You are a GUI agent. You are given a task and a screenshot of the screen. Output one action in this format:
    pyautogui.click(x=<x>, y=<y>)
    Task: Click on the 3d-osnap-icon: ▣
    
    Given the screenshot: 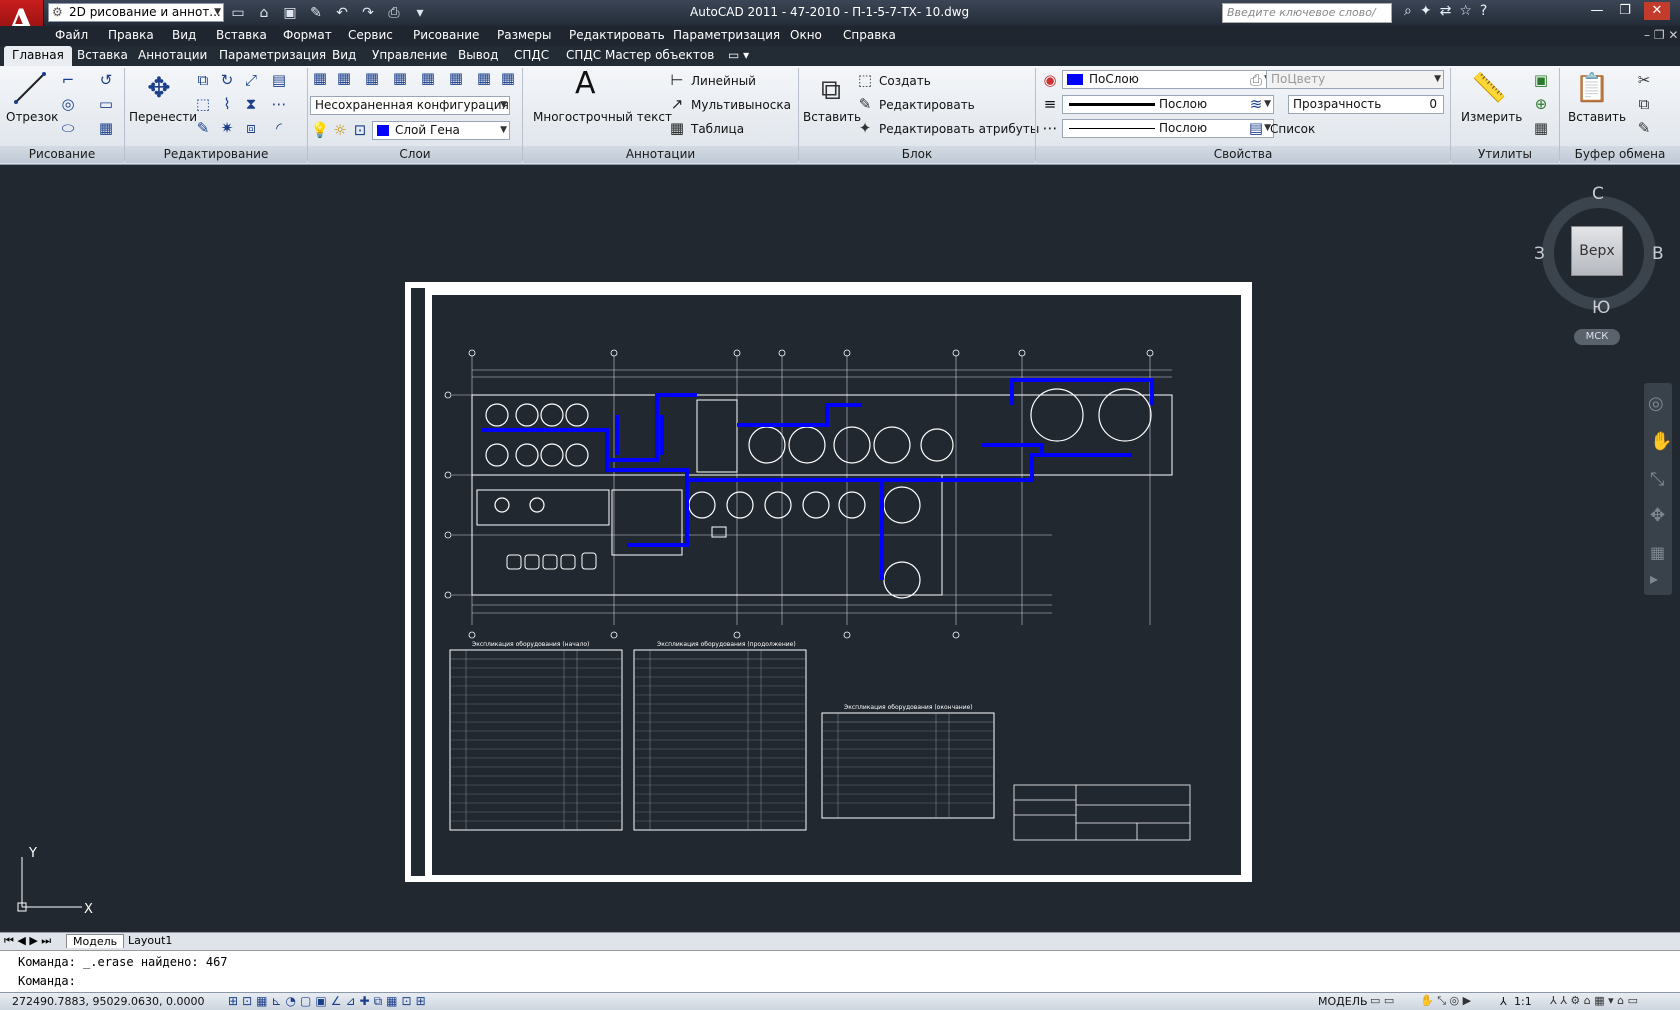 What is the action you would take?
    pyautogui.click(x=320, y=1001)
    